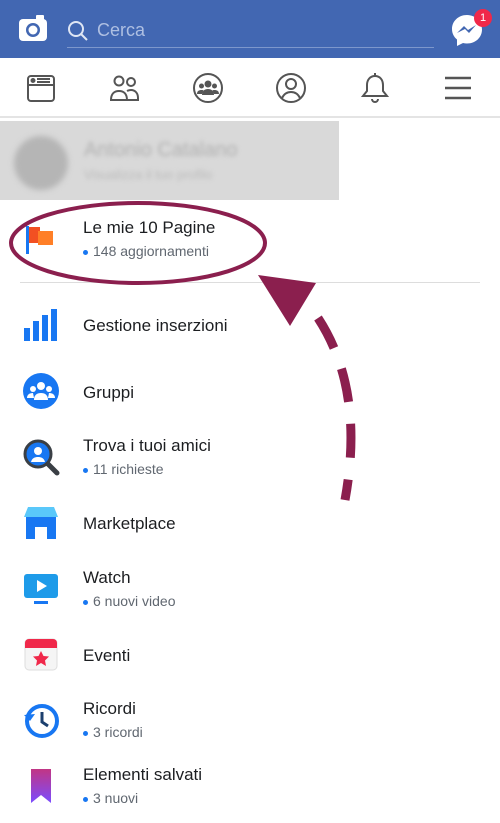  Describe the element at coordinates (458, 88) in the screenshot. I see `menu-icon` at that location.